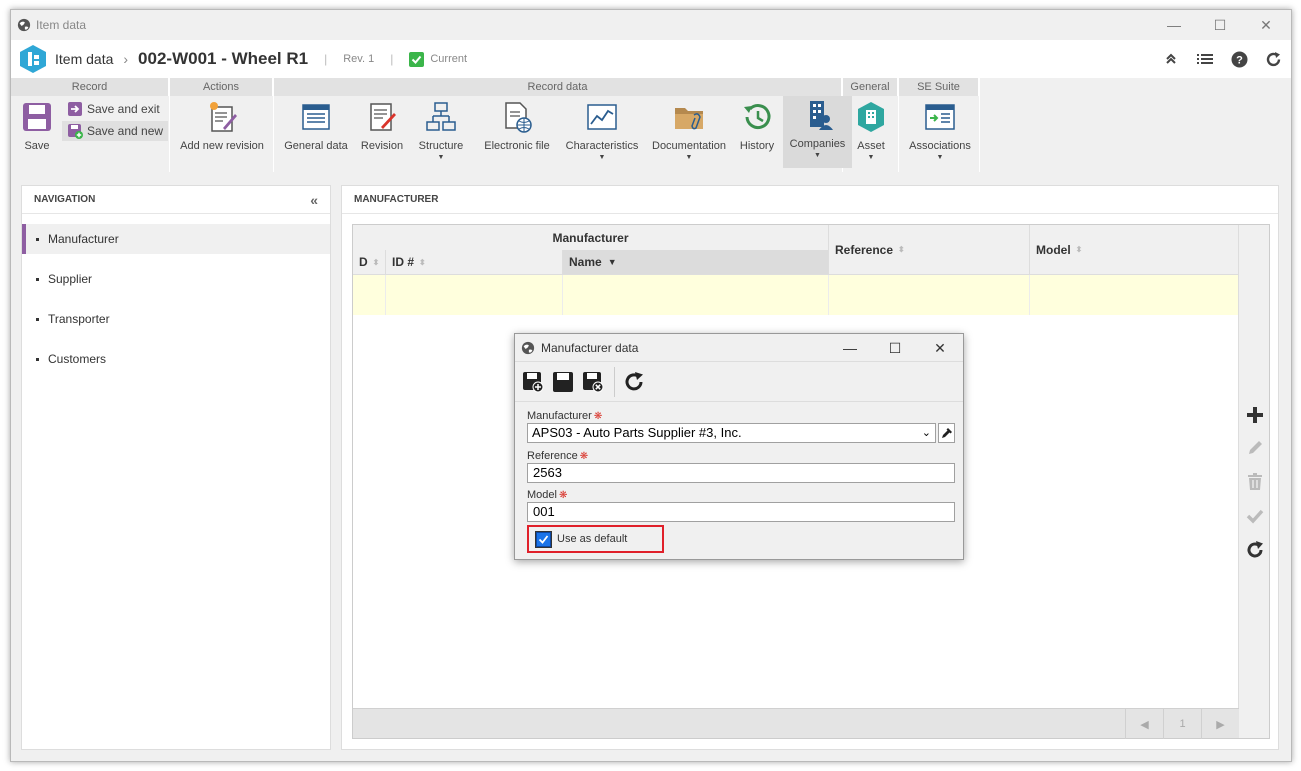  Describe the element at coordinates (810, 200) in the screenshot. I see `main-header: MANUFACTURER` at that location.